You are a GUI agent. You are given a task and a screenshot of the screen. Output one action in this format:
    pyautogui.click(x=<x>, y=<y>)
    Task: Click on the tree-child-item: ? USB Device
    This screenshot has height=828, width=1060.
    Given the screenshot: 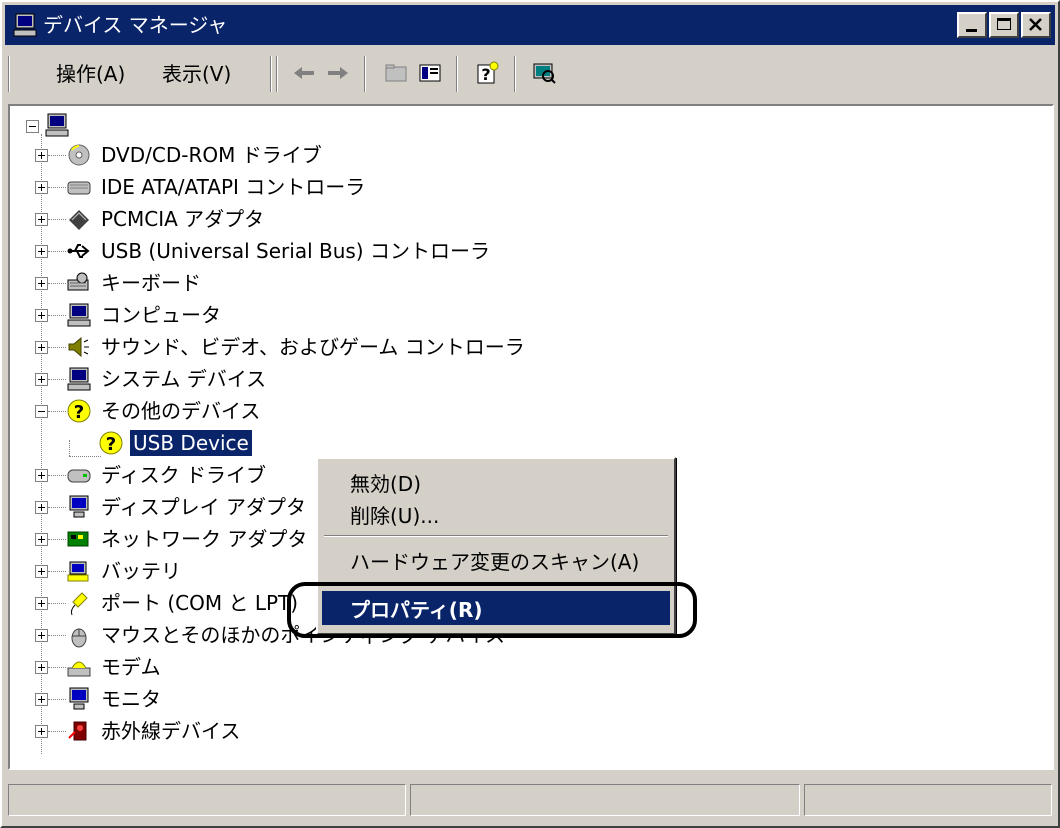 What is the action you would take?
    pyautogui.click(x=175, y=443)
    